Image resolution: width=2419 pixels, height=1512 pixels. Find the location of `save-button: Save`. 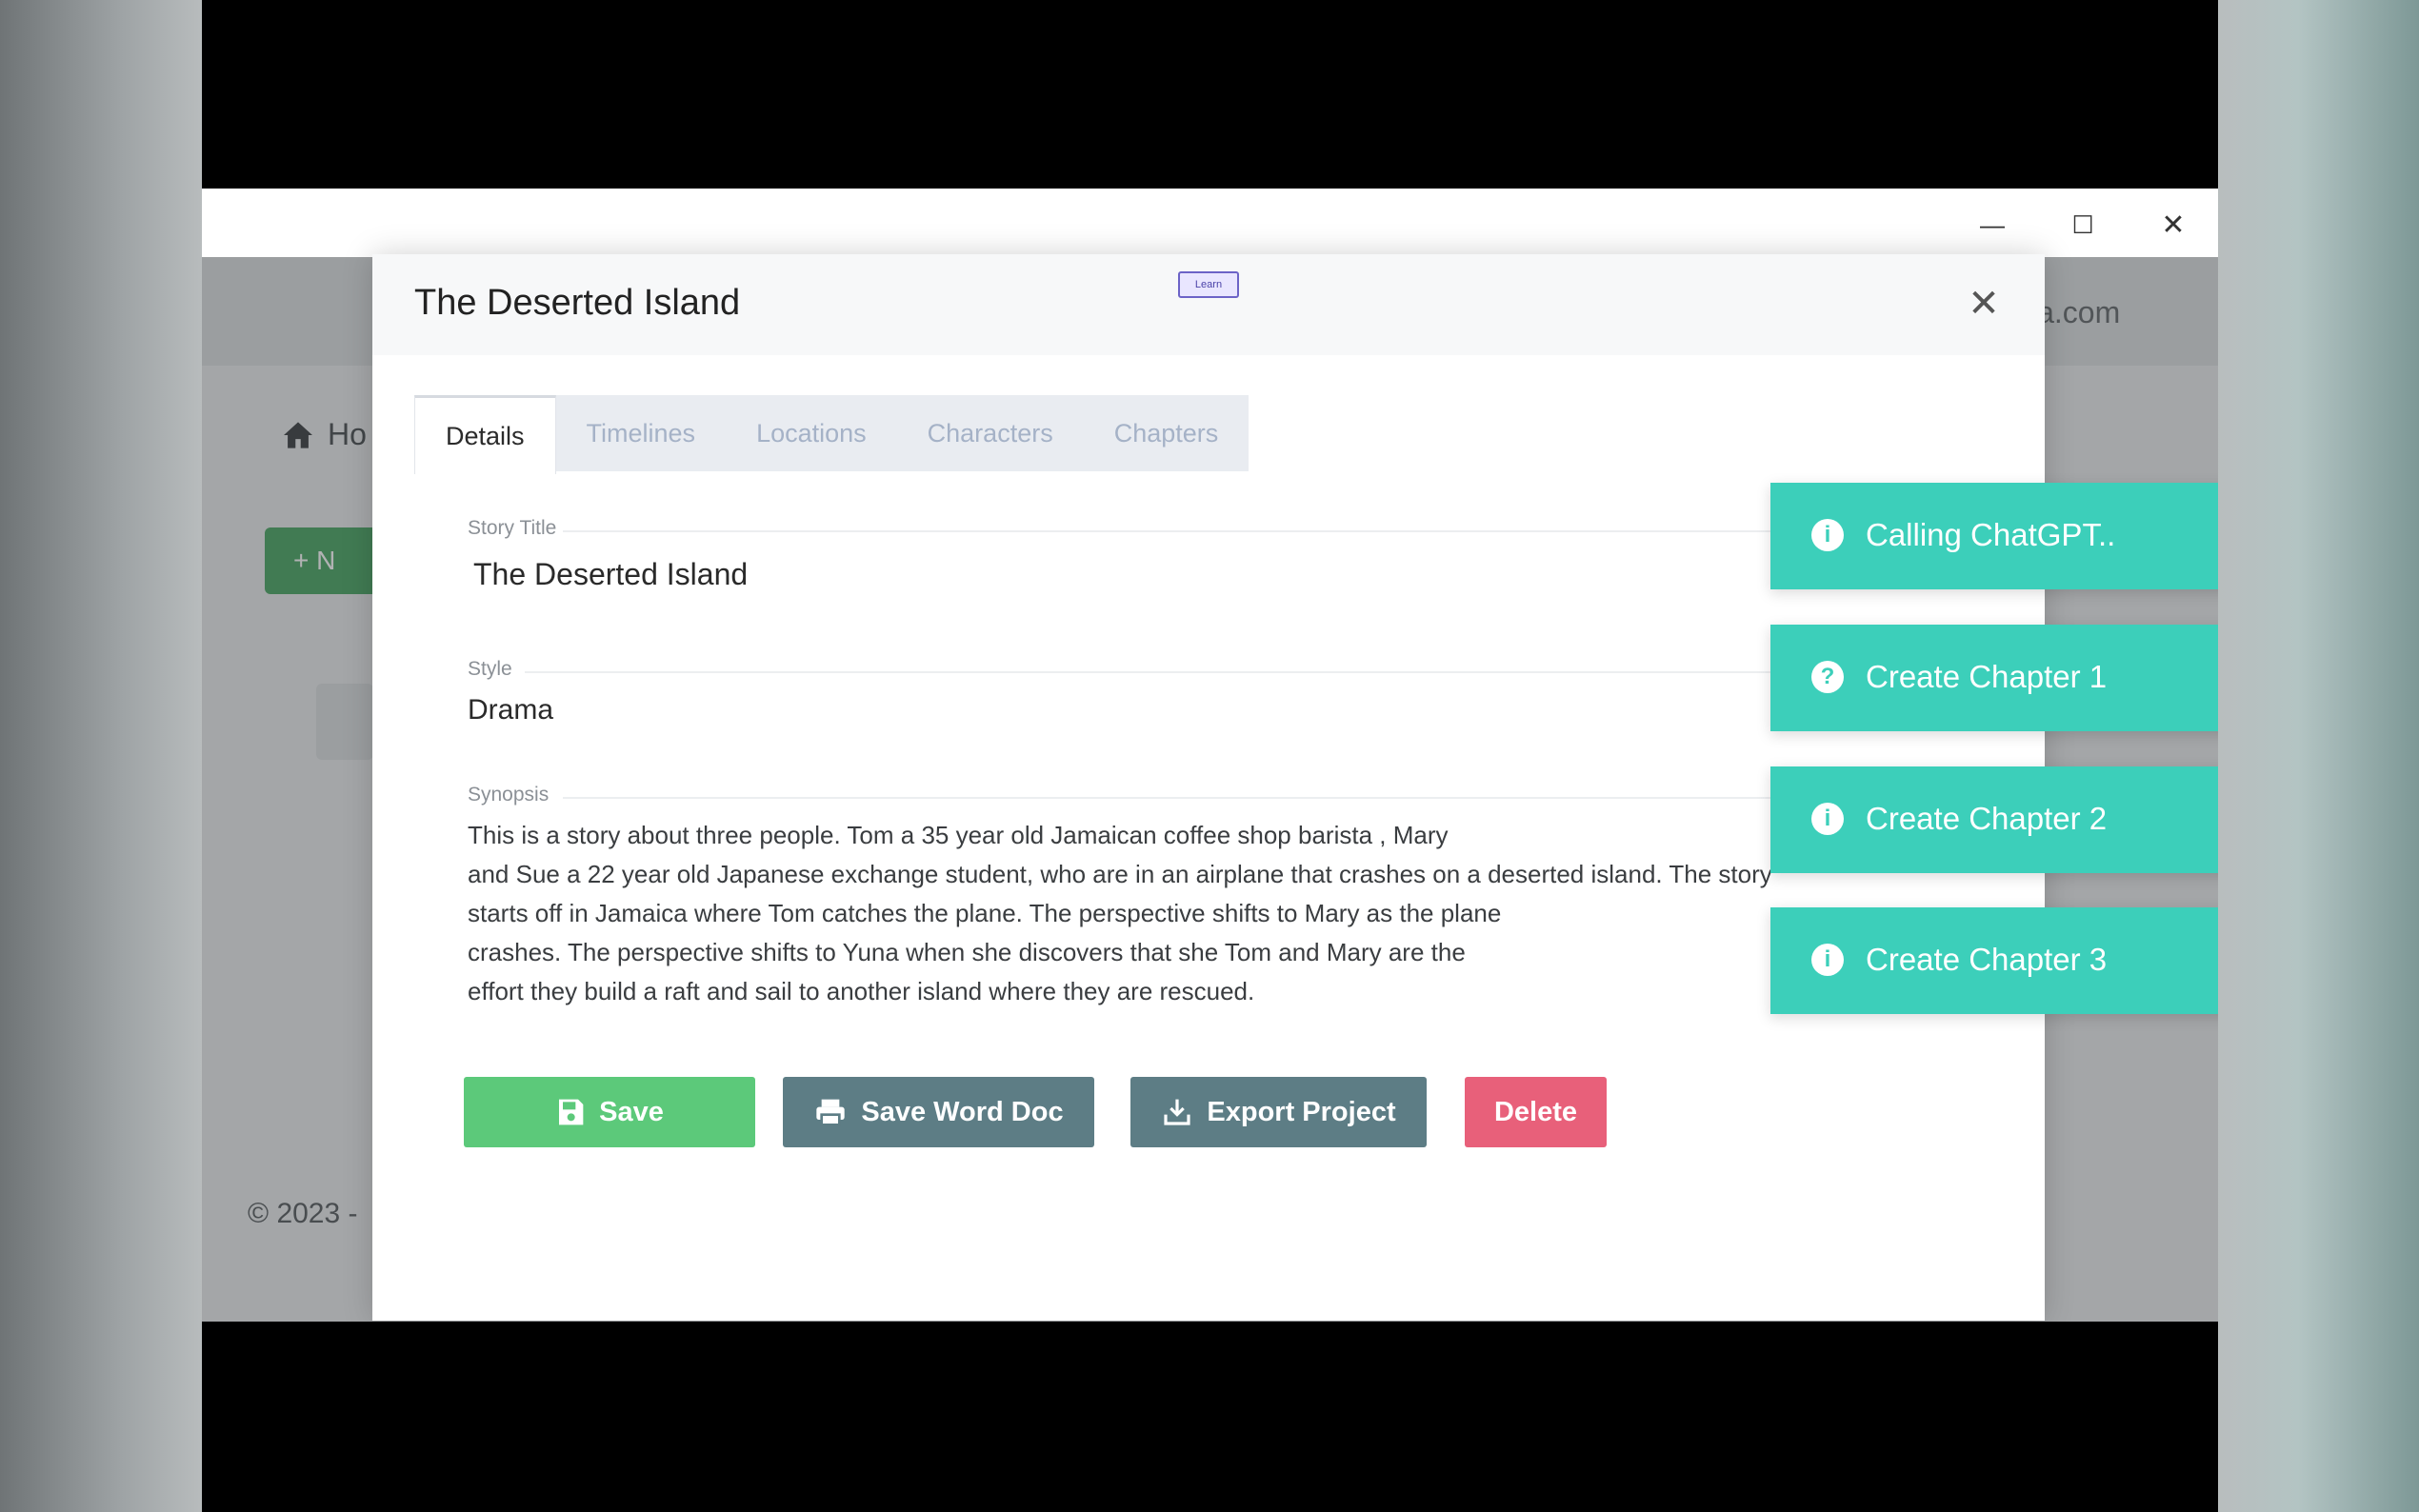

save-button: Save is located at coordinates (609, 1112).